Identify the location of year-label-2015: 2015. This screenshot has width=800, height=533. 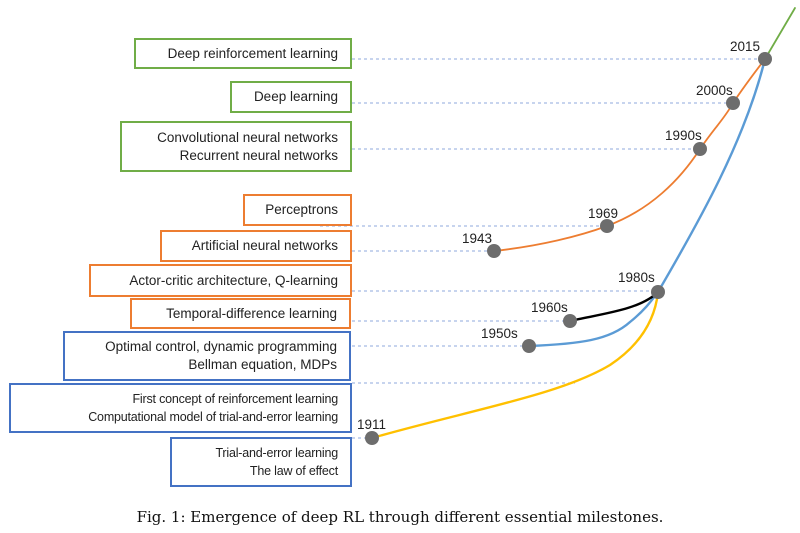
(745, 46).